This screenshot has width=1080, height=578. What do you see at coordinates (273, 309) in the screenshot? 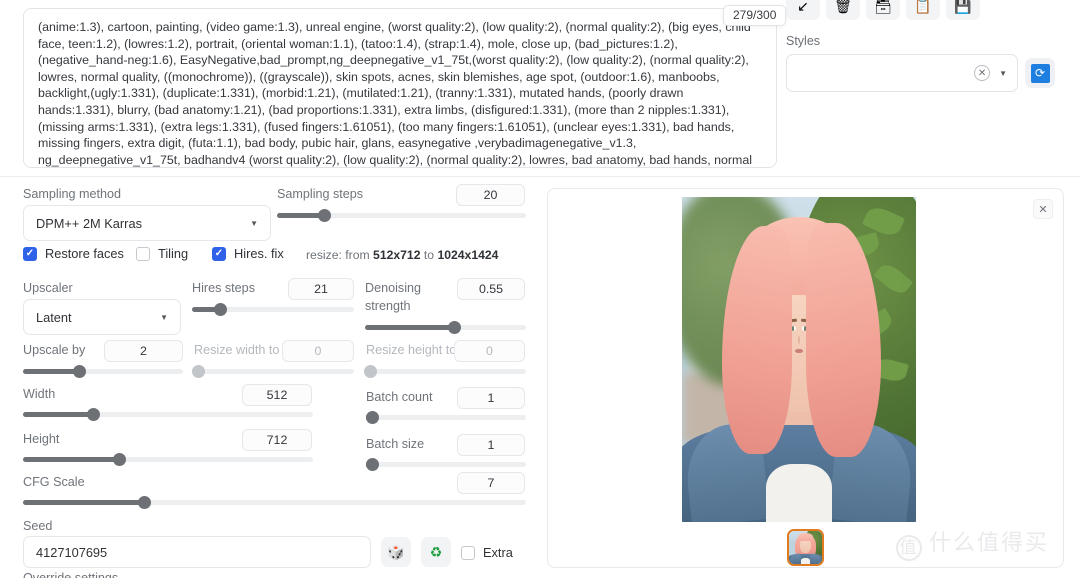
I see `hires-steps-slider` at bounding box center [273, 309].